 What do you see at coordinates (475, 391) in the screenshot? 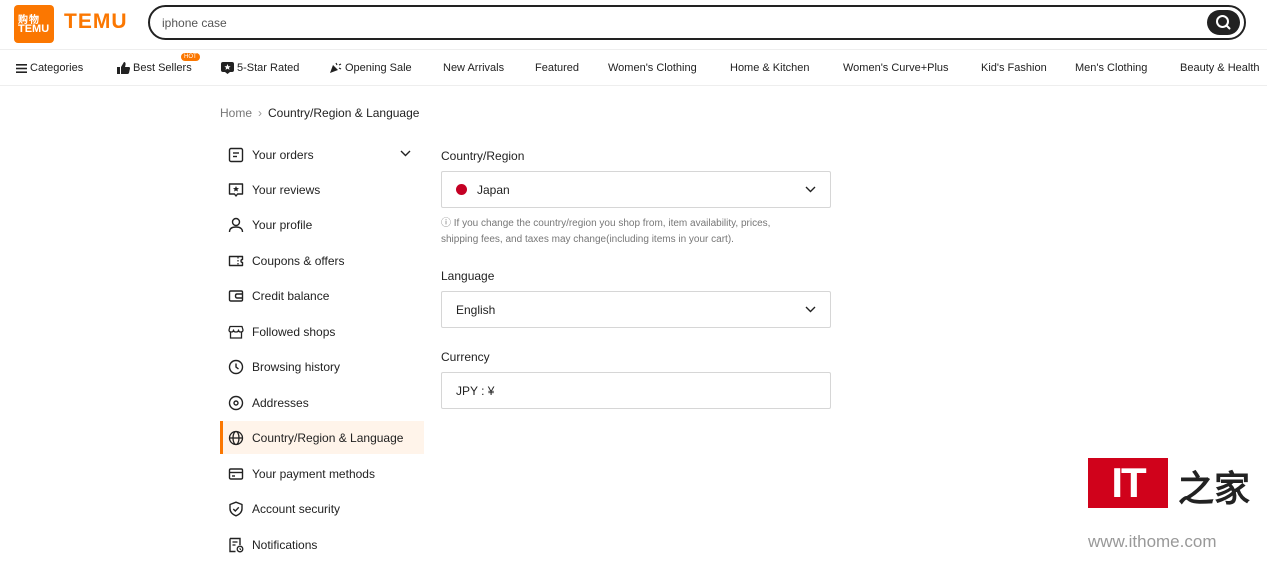
I see `currency-value: JPY : ¥` at bounding box center [475, 391].